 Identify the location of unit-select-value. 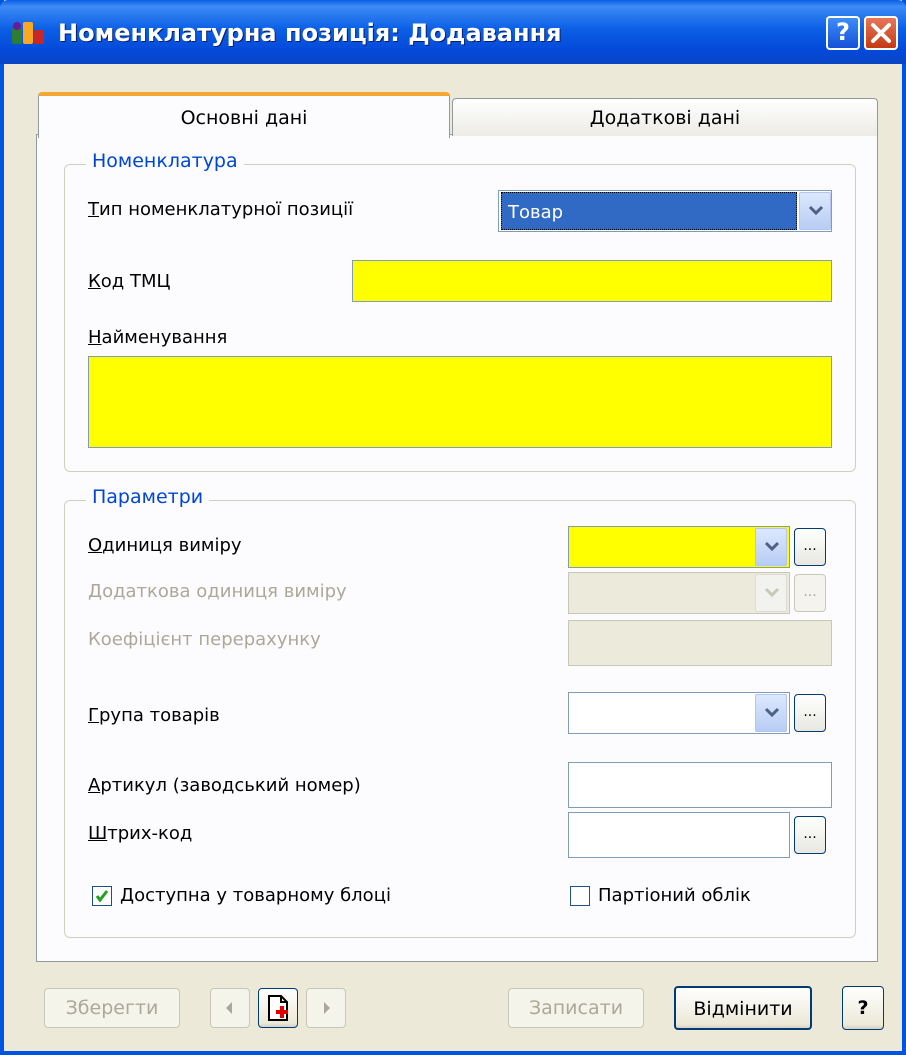
(658, 547).